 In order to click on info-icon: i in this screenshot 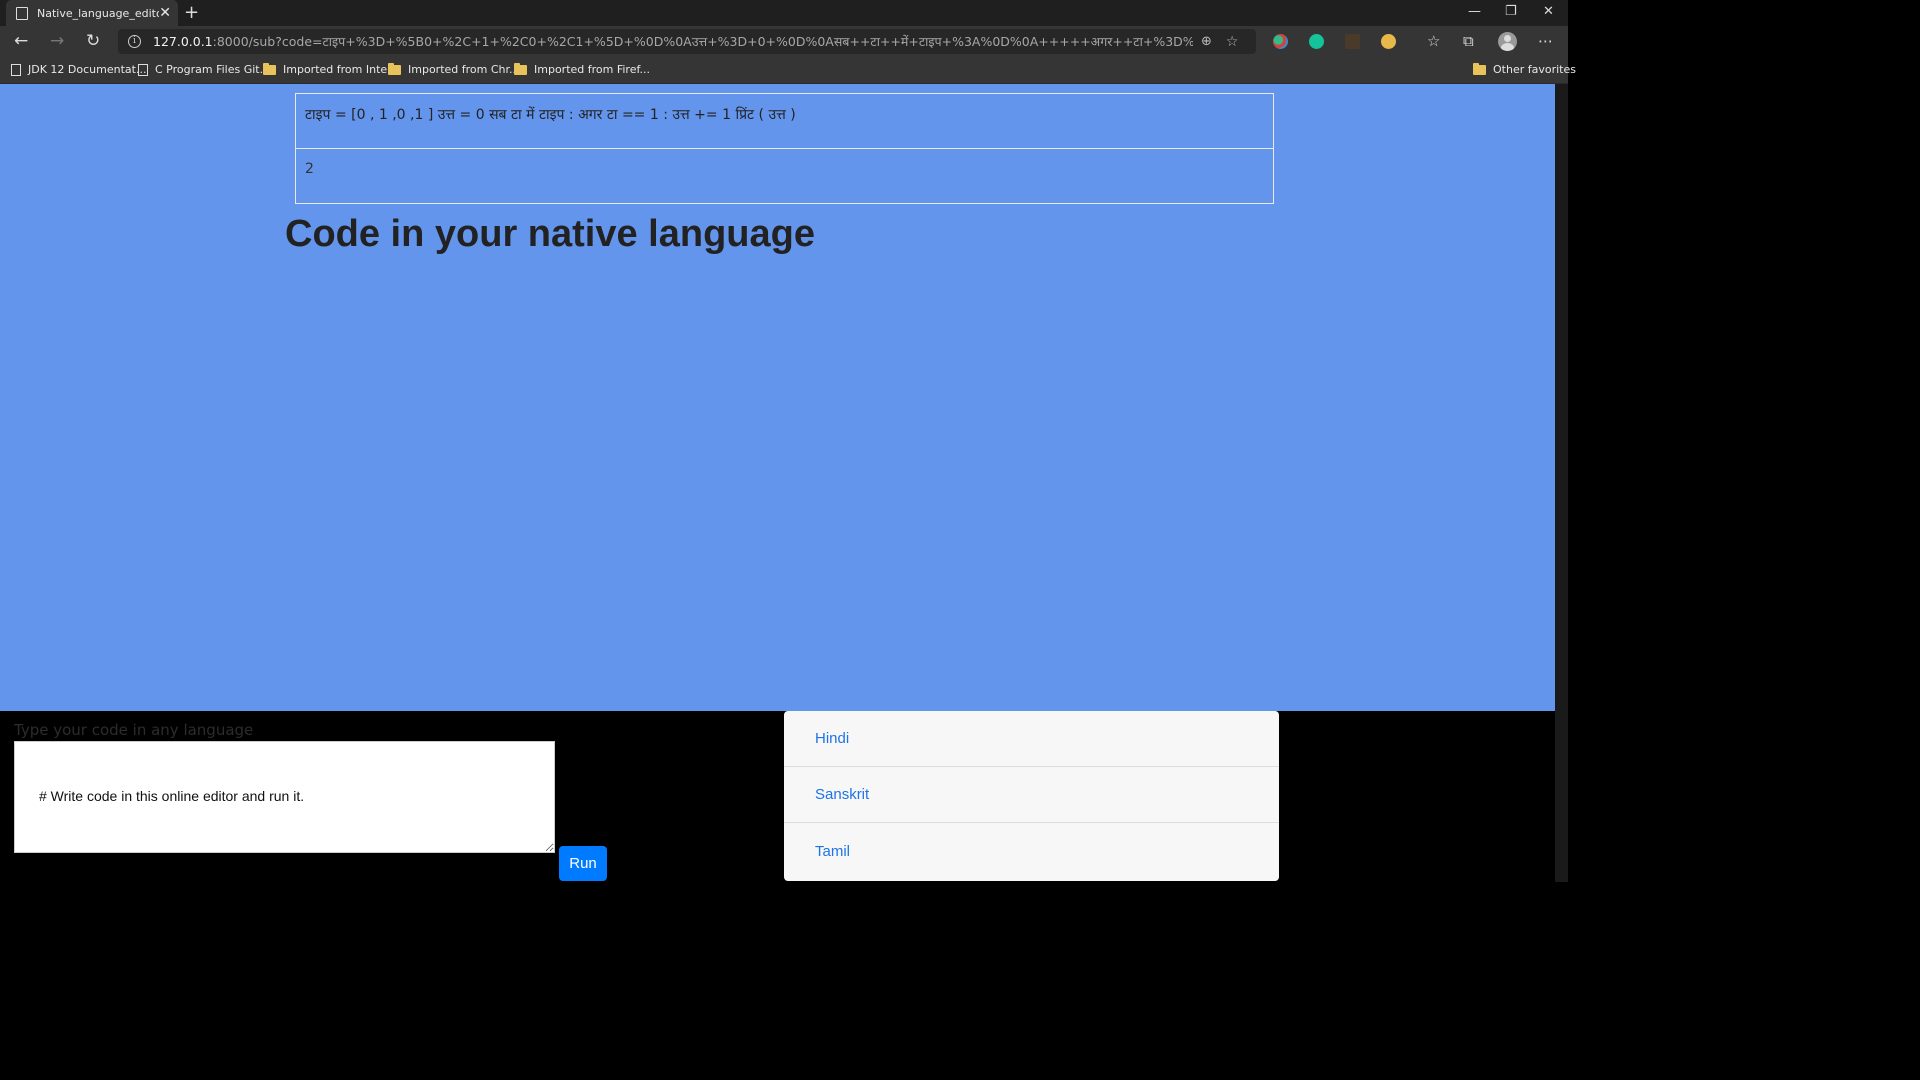, I will do `click(134, 41)`.